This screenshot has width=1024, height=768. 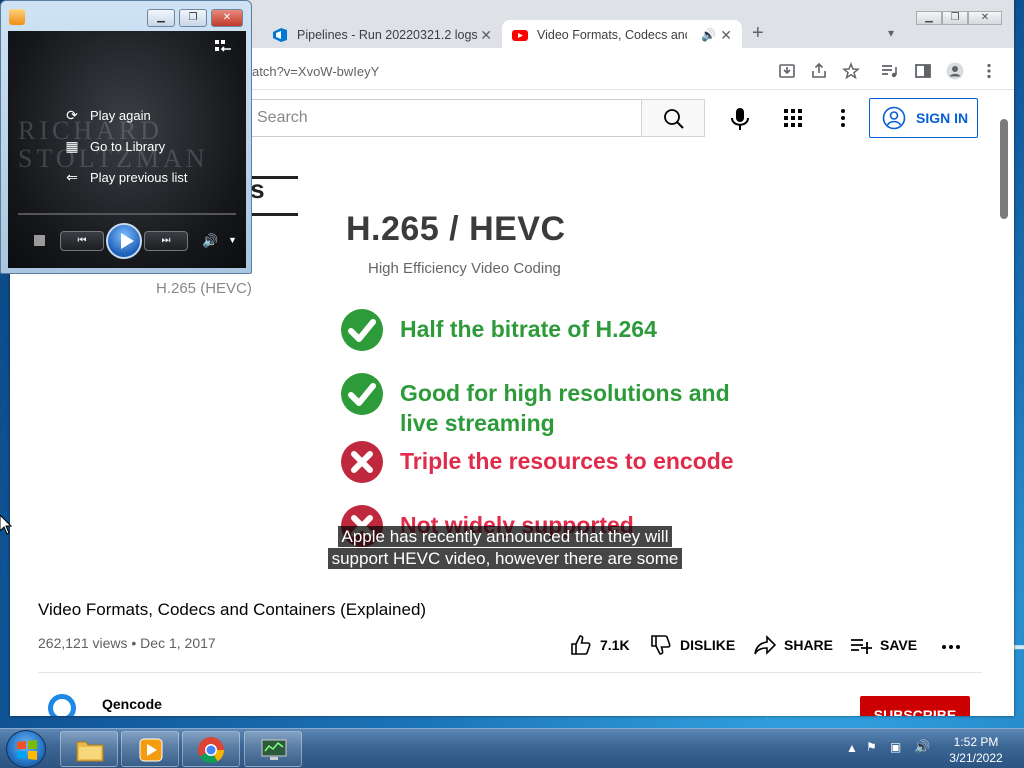 I want to click on microphone-icon, so click(x=740, y=119).